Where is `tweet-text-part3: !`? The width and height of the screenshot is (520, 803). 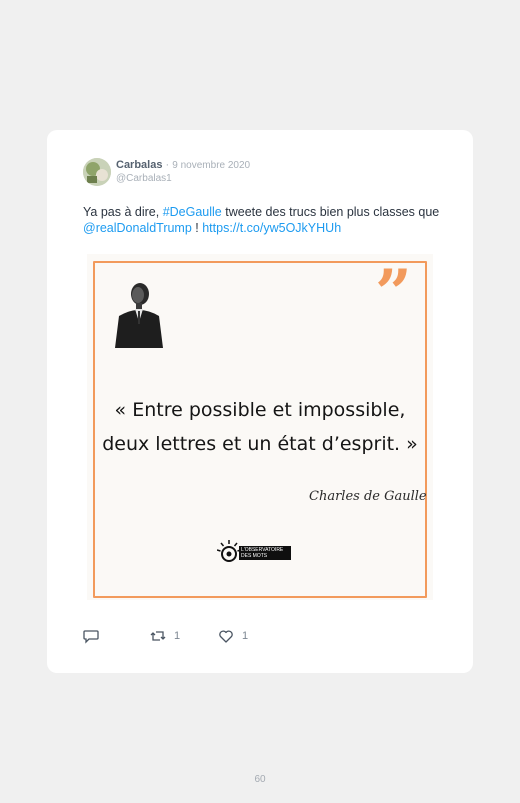
tweet-text-part3: ! is located at coordinates (197, 228).